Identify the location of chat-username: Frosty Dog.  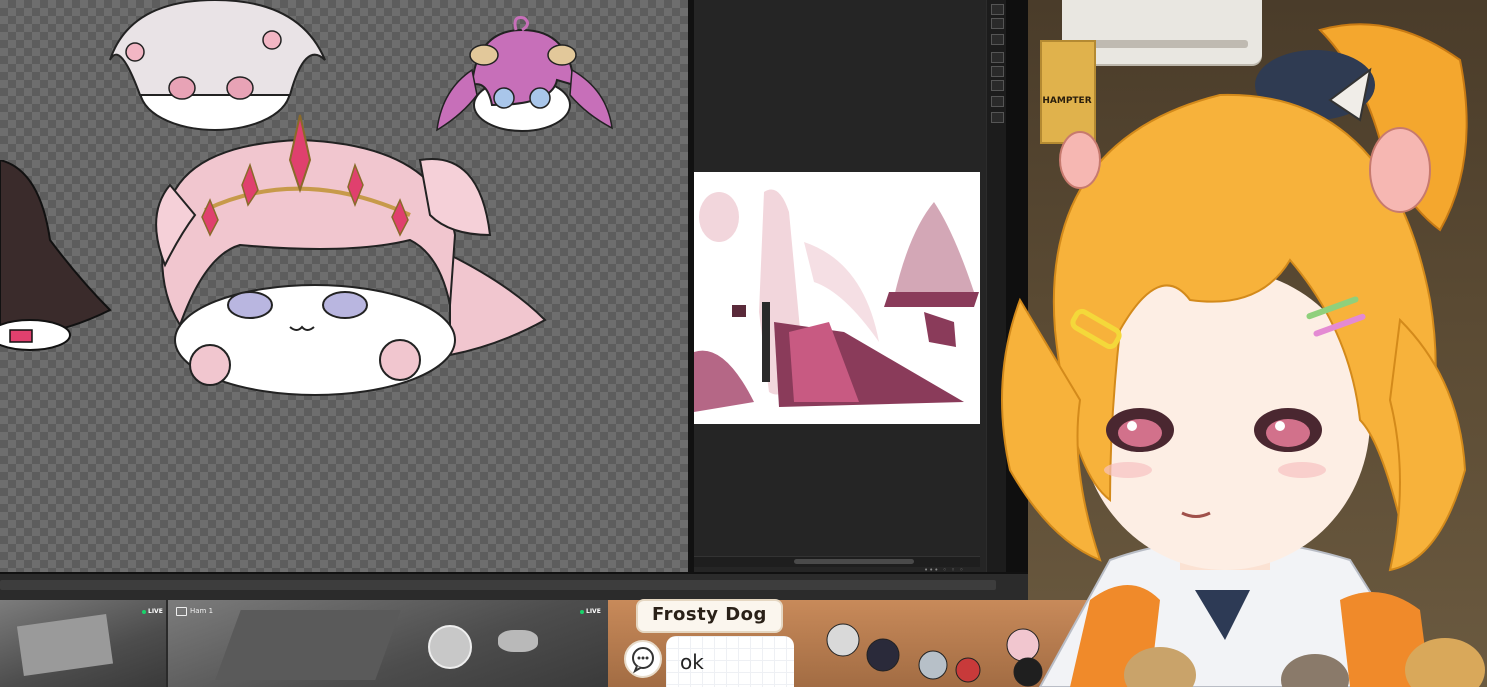
(709, 616).